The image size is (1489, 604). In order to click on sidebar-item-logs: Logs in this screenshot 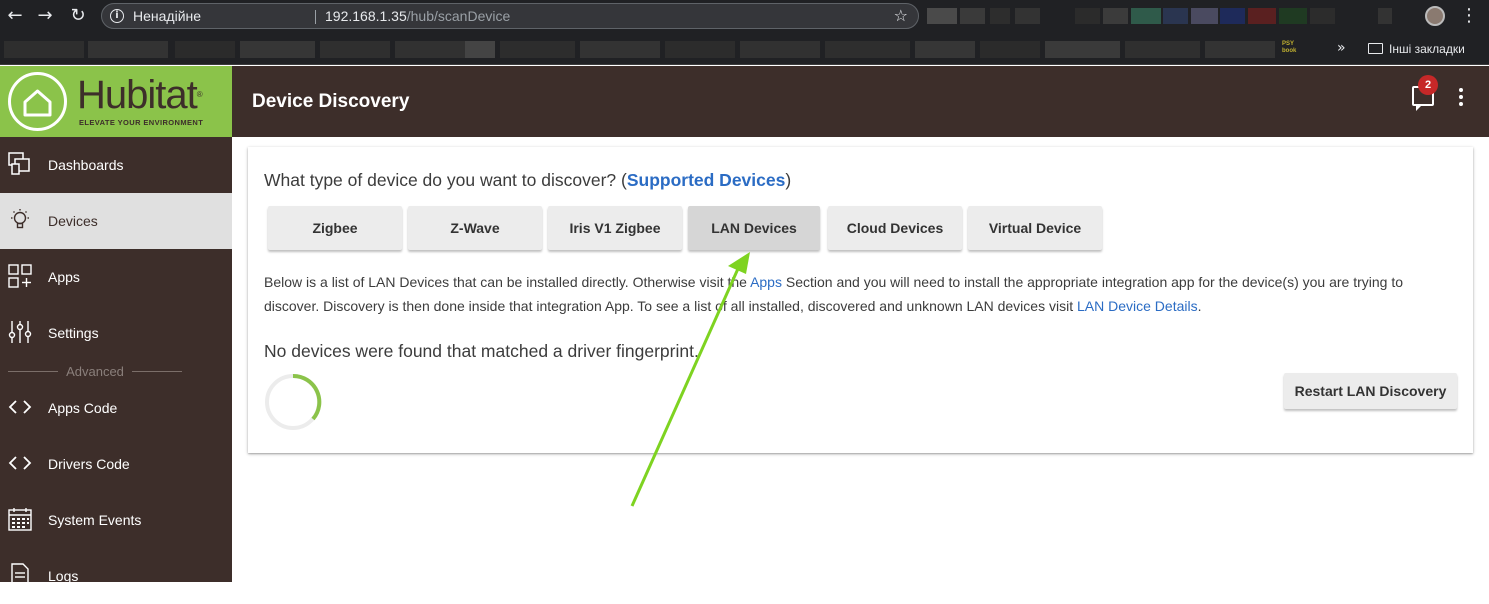, I will do `click(116, 576)`.